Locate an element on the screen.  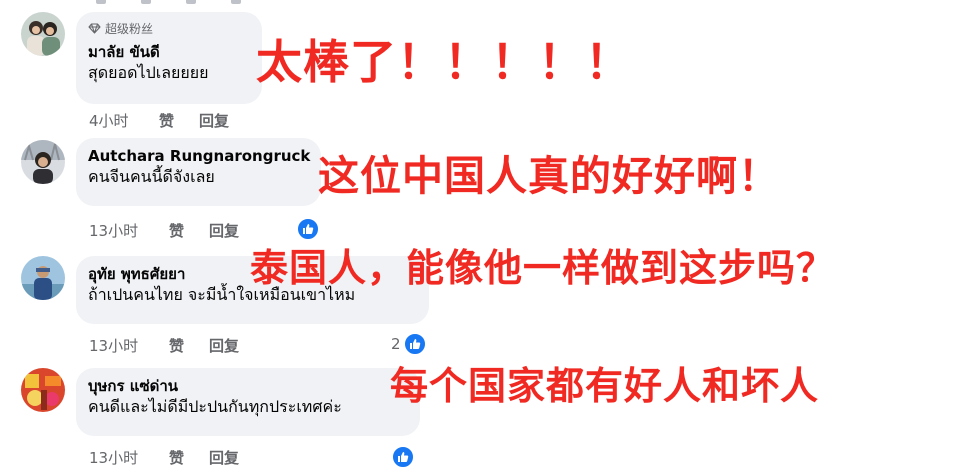
reaction-count: 2 is located at coordinates (396, 344).